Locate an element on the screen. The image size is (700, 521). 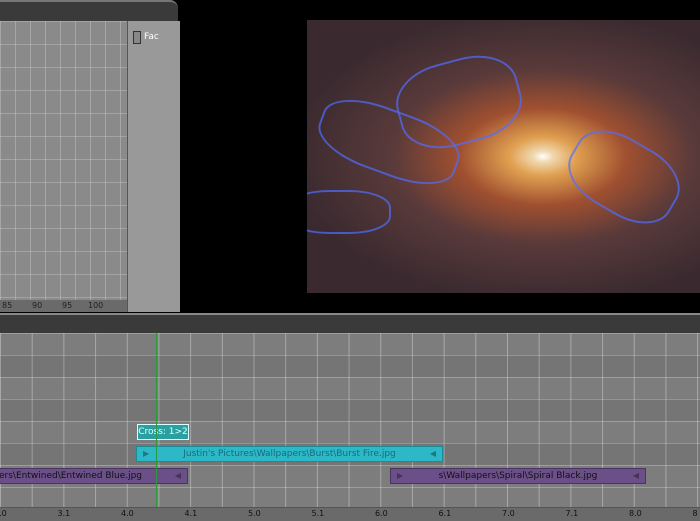
cross-effect-strip: Cross: 1>2 is located at coordinates (163, 432).